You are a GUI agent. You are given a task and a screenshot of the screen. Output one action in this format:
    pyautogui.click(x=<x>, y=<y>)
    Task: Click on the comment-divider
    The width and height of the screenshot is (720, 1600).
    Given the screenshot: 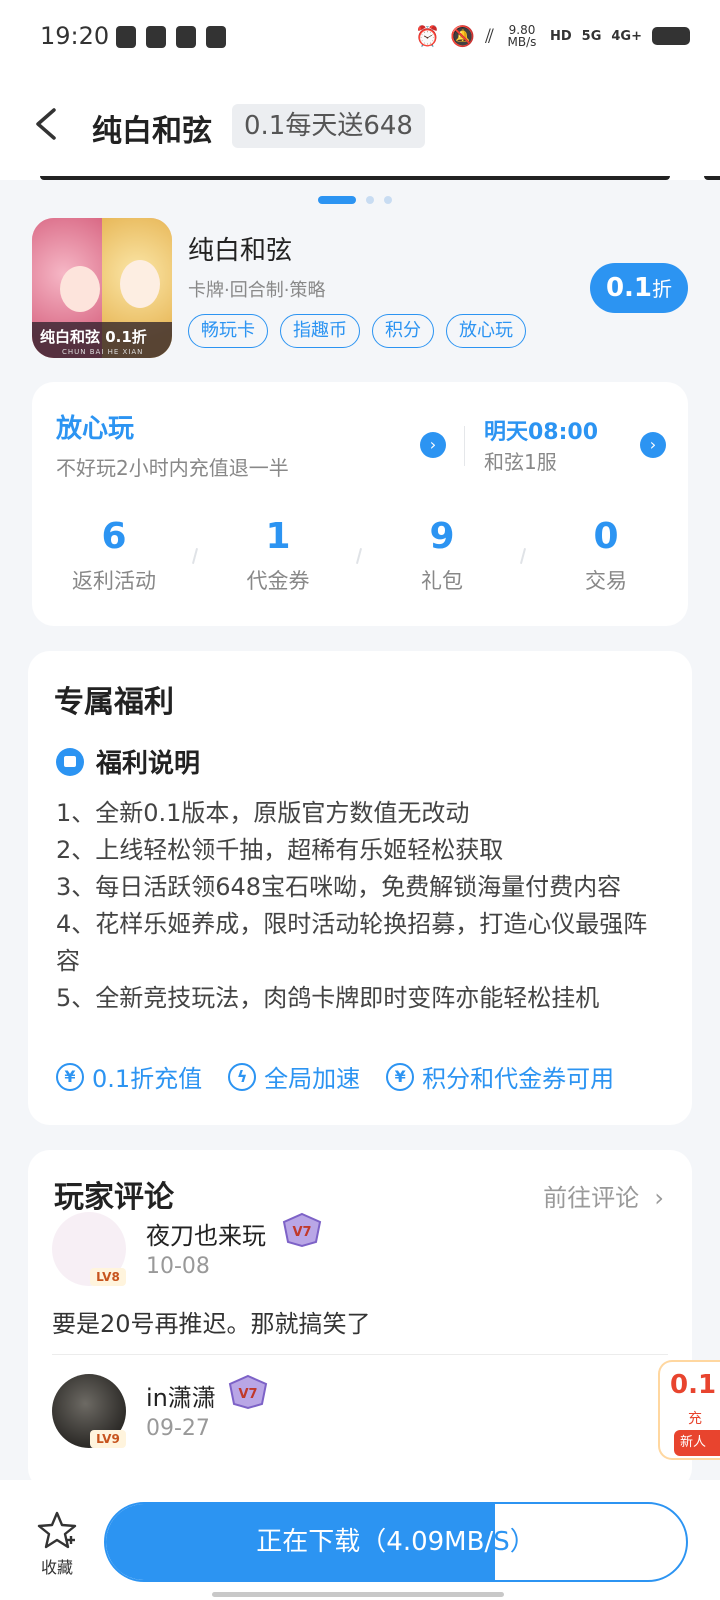 What is the action you would take?
    pyautogui.click(x=360, y=1354)
    